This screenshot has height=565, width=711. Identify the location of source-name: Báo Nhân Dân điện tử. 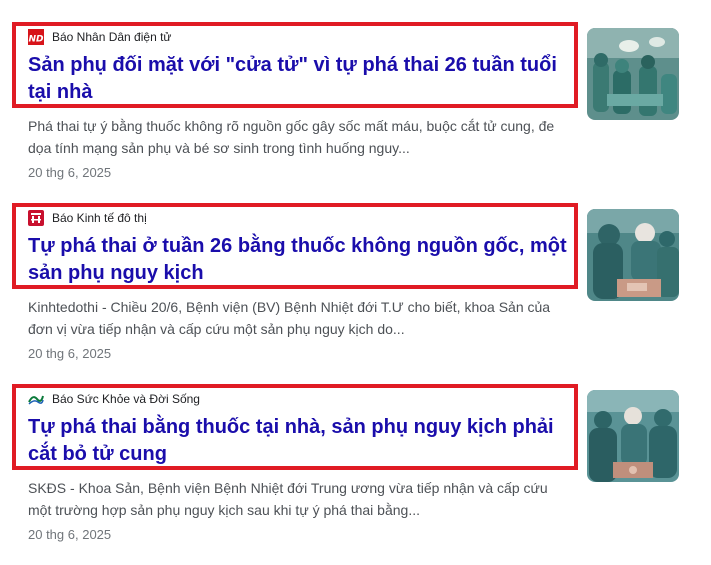
(112, 37).